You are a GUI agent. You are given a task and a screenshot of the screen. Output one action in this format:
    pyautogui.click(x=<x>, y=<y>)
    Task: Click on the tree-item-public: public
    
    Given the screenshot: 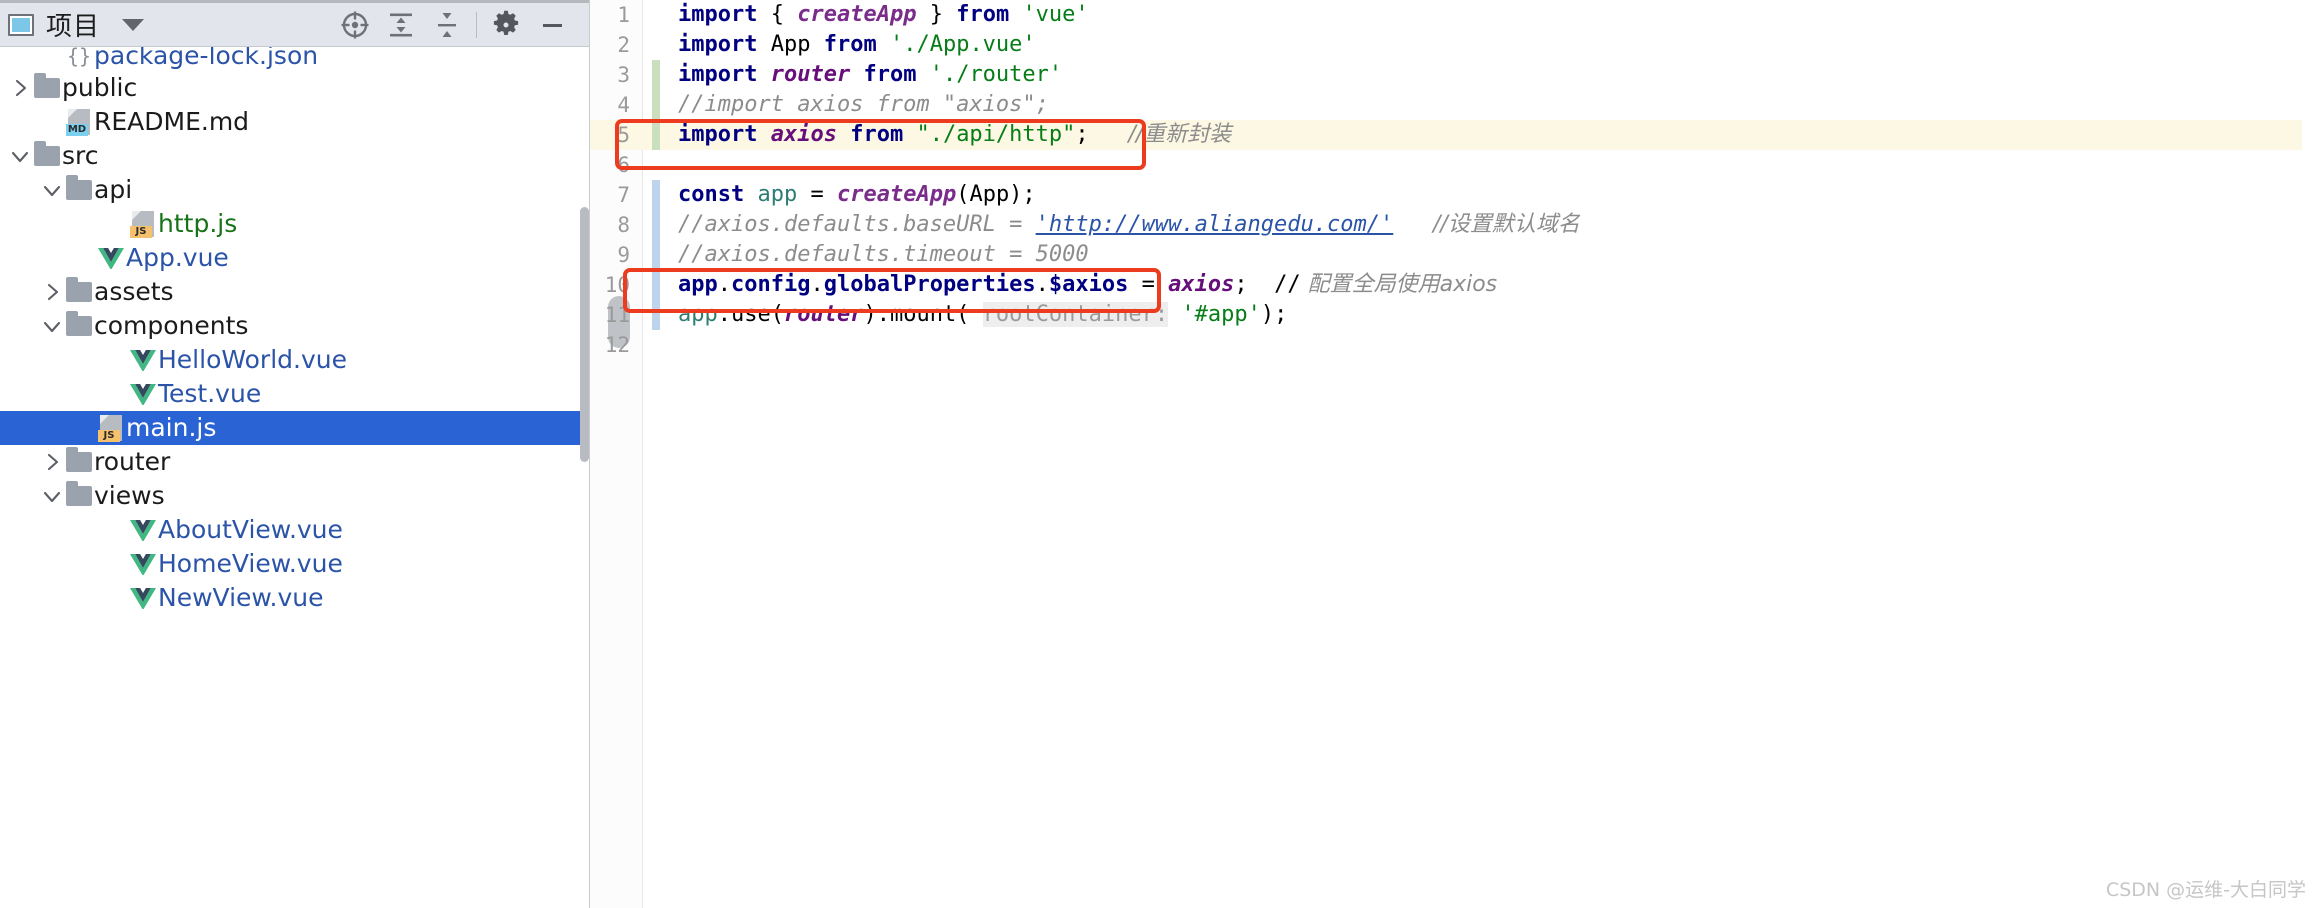 What is the action you would take?
    pyautogui.click(x=294, y=88)
    